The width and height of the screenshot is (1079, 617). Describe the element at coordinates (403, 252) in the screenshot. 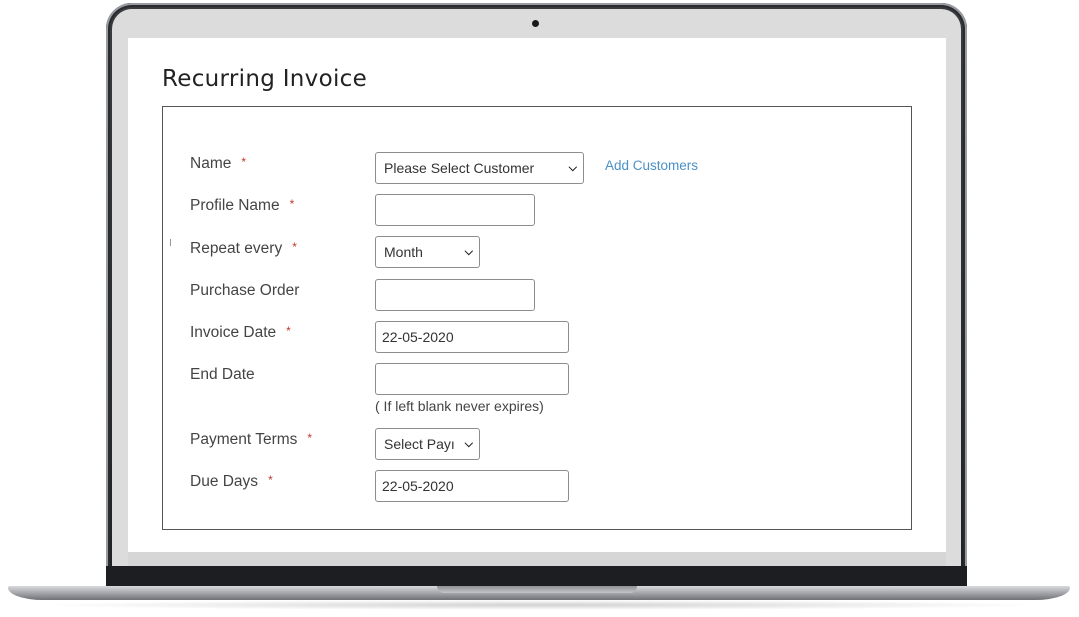

I see `repeat-every-value: Month` at that location.